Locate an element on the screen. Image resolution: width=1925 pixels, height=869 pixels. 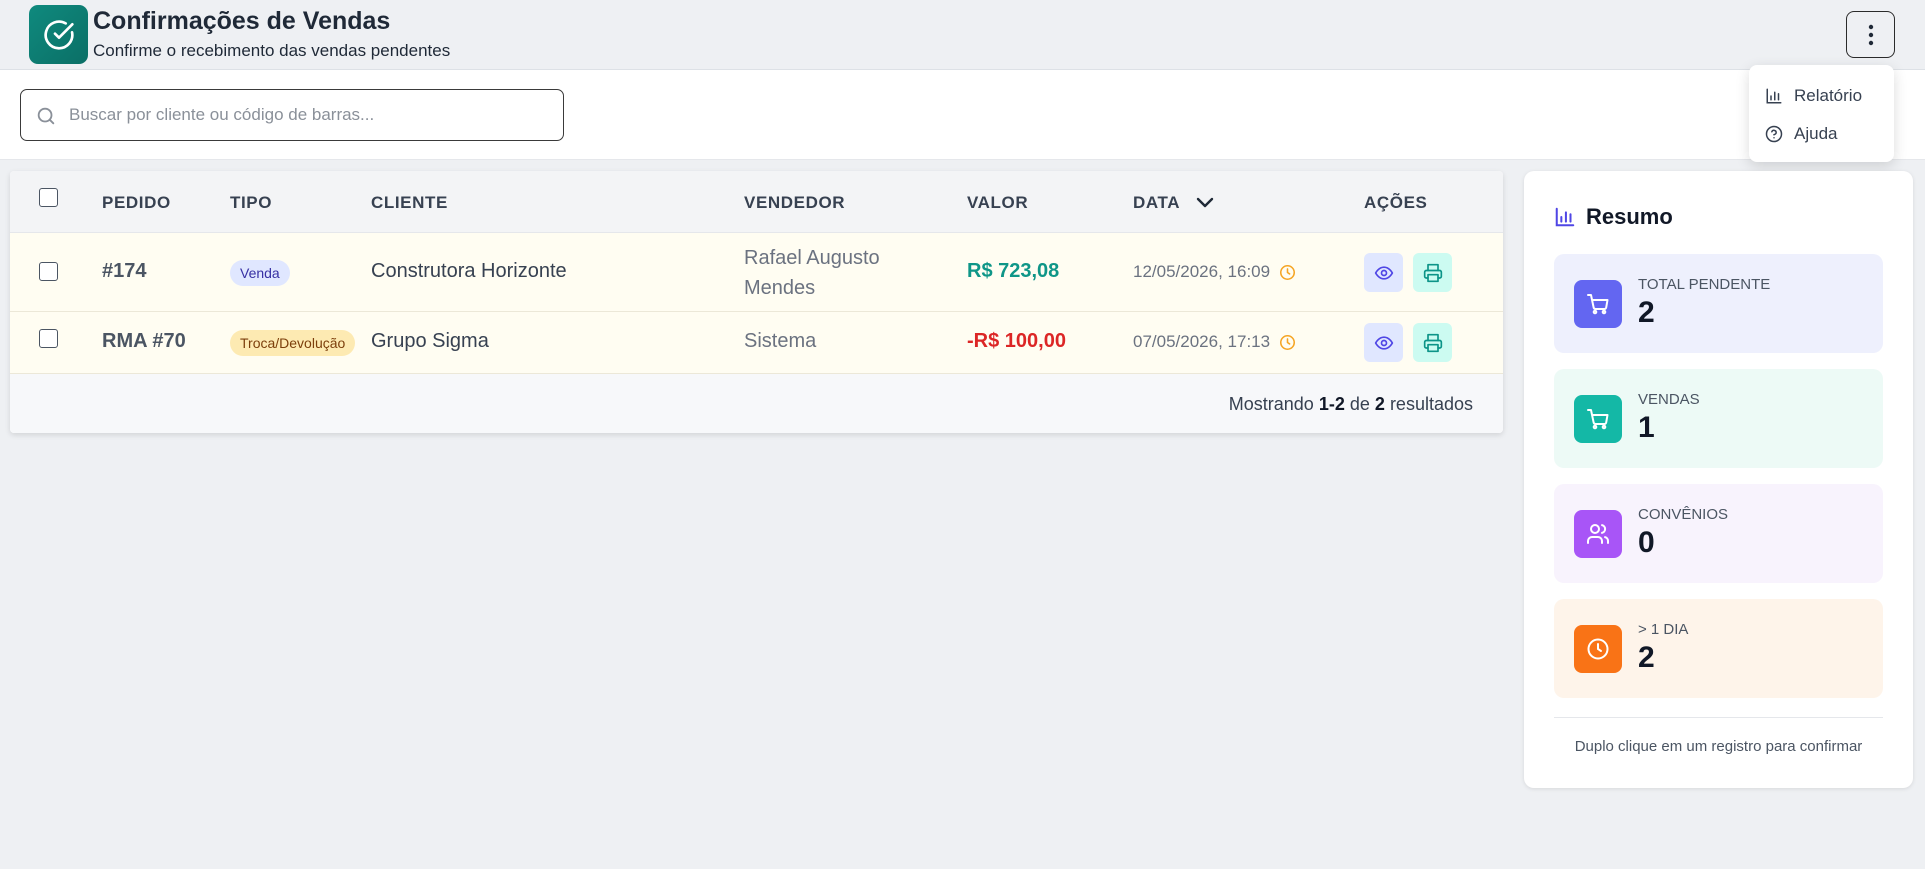
pagination-total: 2 is located at coordinates (1379, 404).